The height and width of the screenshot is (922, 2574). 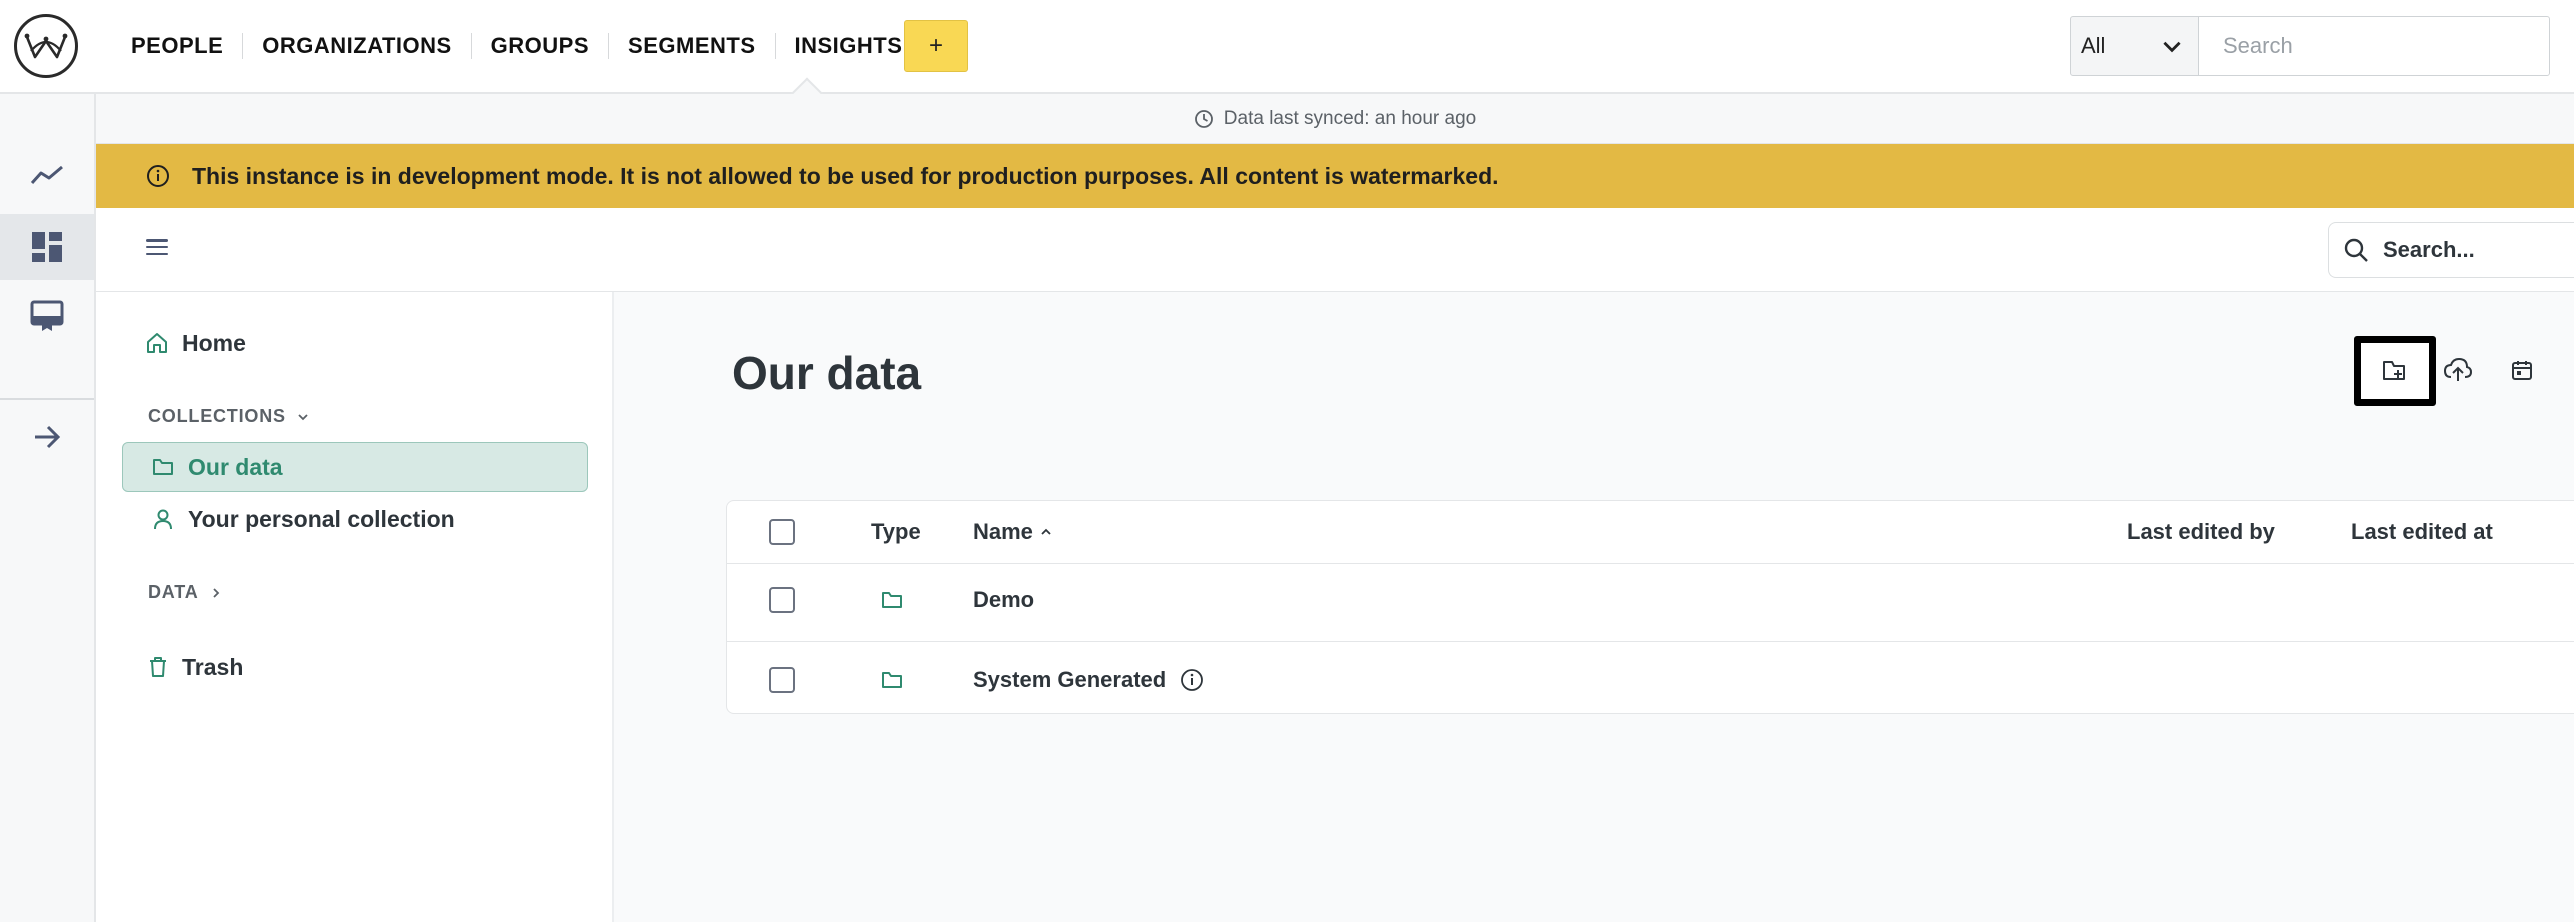 I want to click on trash-icon, so click(x=158, y=667).